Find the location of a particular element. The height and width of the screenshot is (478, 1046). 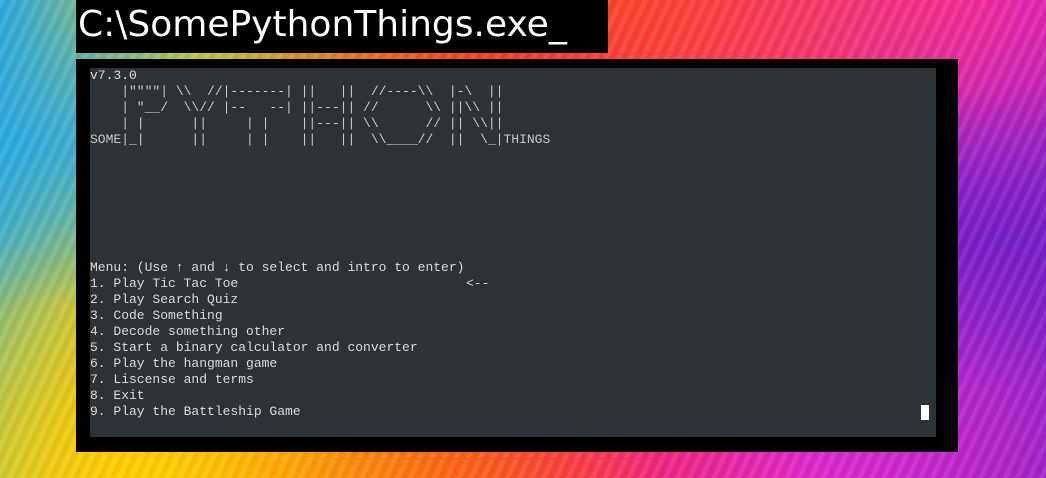

window-title-bar: C:\SomePythonThings.exe_ is located at coordinates (342, 26).